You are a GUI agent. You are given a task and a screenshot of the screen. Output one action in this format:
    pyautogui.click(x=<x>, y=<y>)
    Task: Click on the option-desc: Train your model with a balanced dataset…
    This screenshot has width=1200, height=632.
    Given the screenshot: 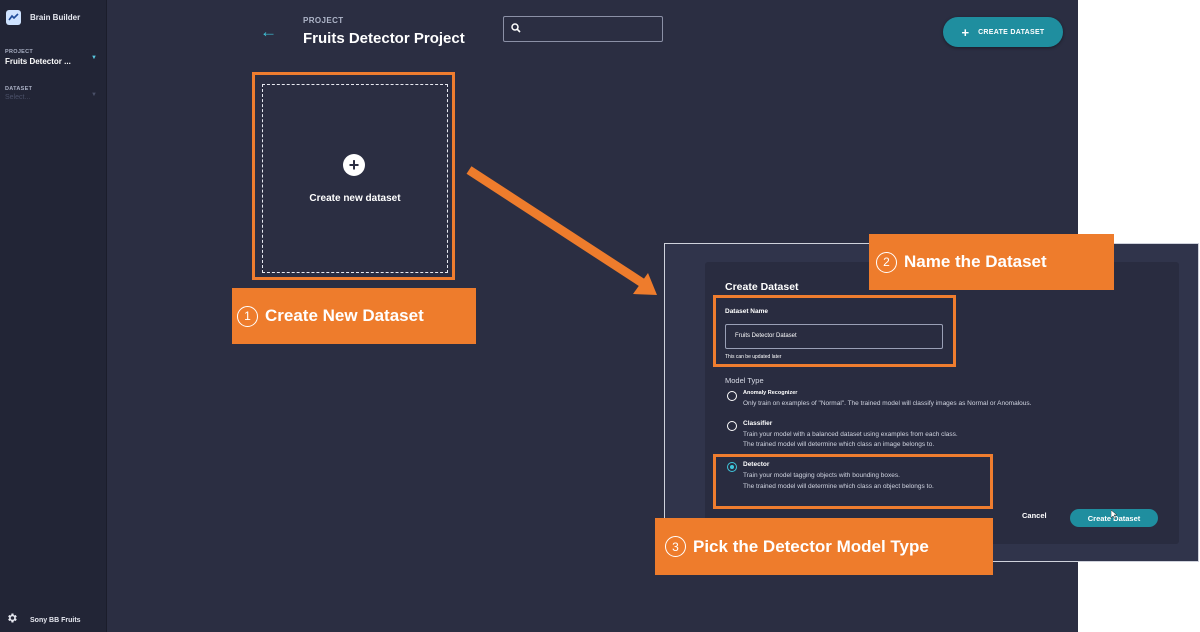 What is the action you would take?
    pyautogui.click(x=850, y=434)
    